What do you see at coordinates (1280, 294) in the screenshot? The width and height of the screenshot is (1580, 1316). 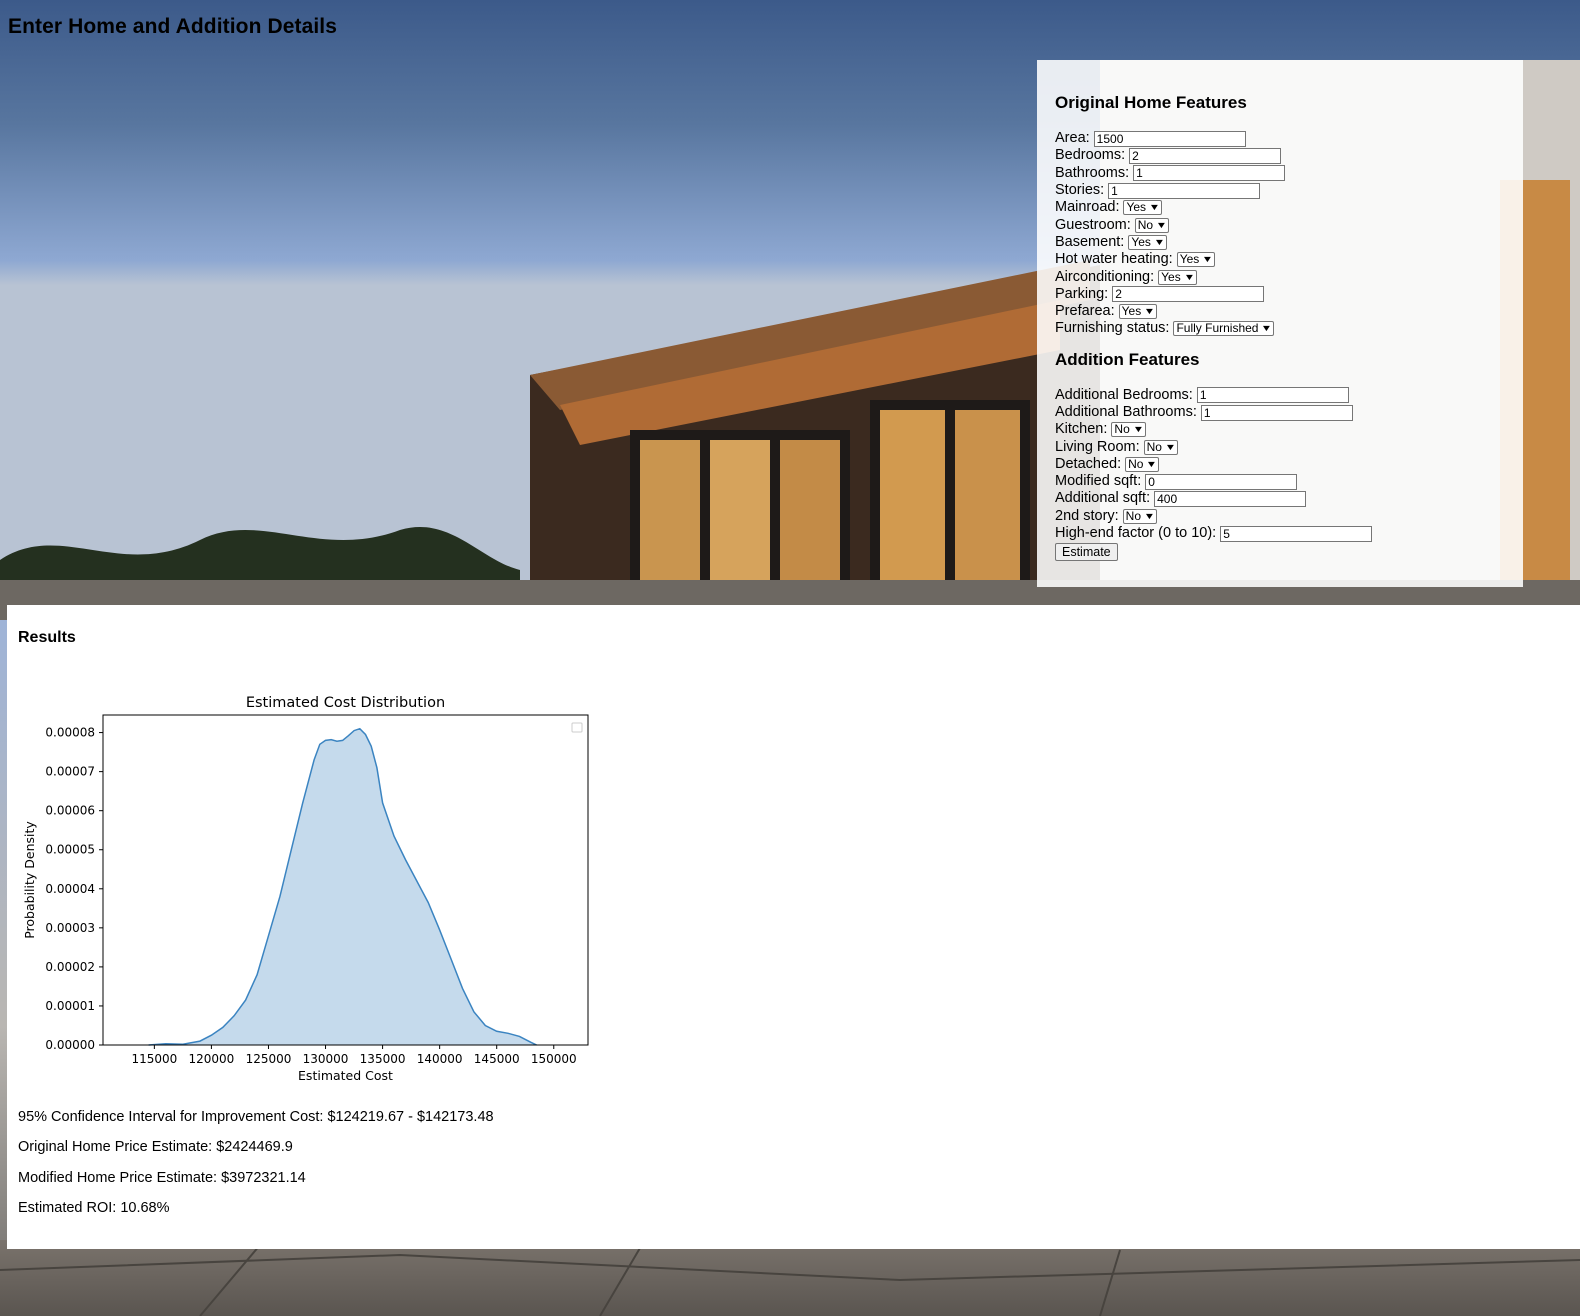 I see `field-row-parking: Parking:` at bounding box center [1280, 294].